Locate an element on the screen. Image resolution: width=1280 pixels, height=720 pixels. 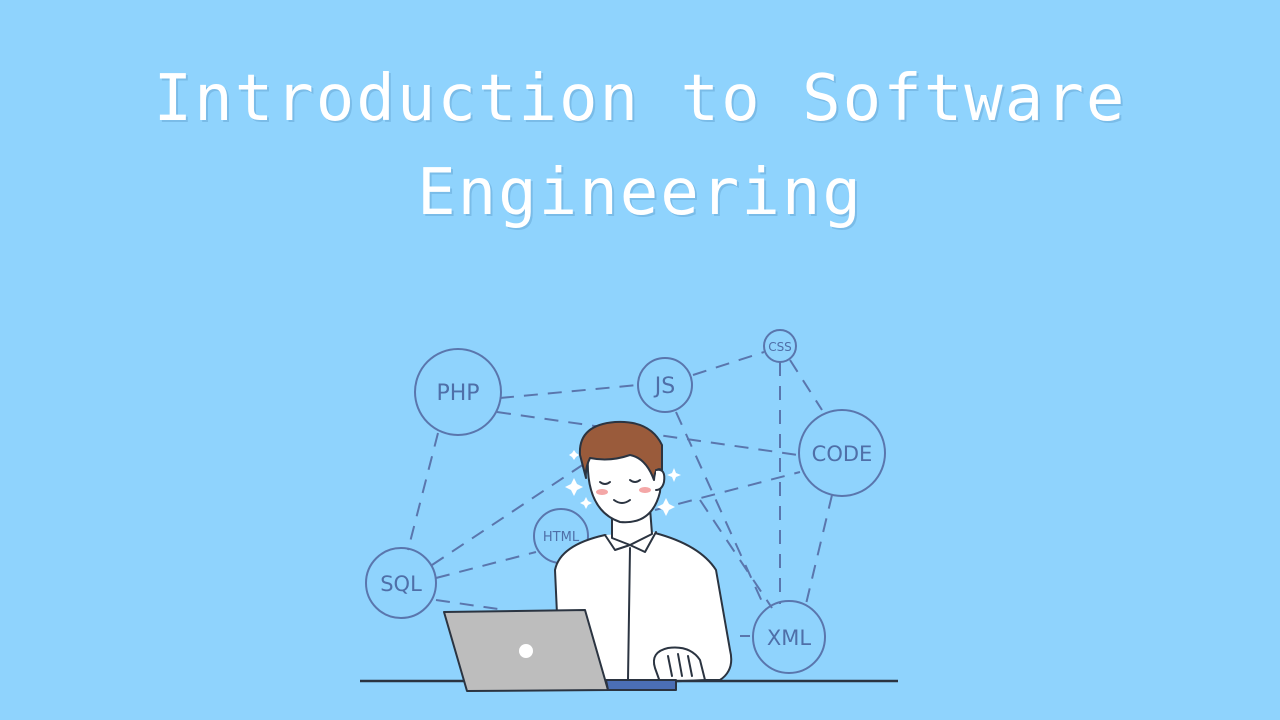
node-js: JS is located at coordinates (665, 385).